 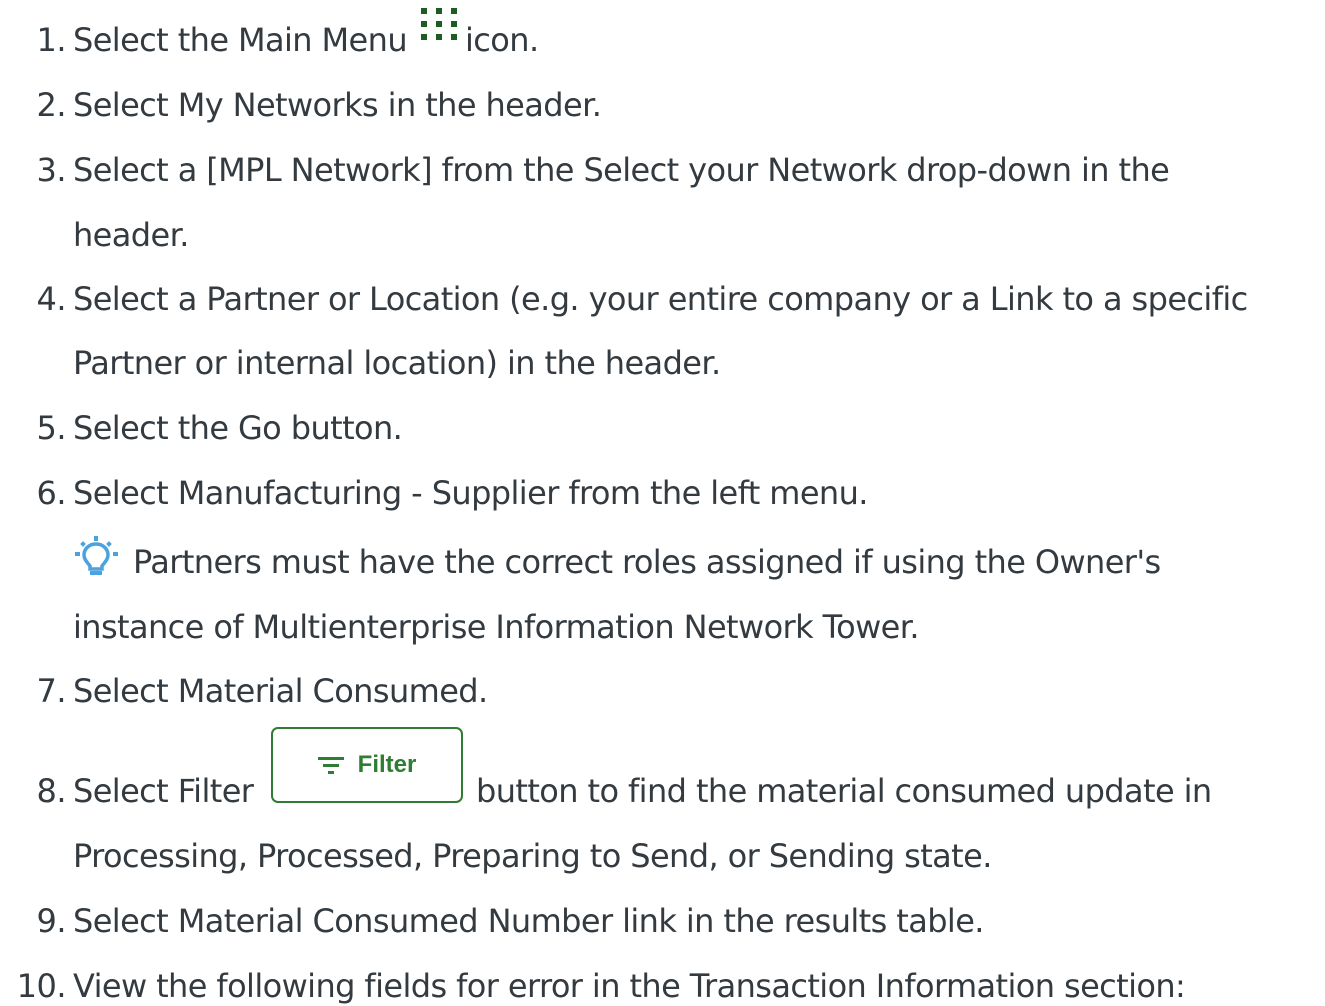 What do you see at coordinates (51, 493) in the screenshot?
I see `step-number: 6.` at bounding box center [51, 493].